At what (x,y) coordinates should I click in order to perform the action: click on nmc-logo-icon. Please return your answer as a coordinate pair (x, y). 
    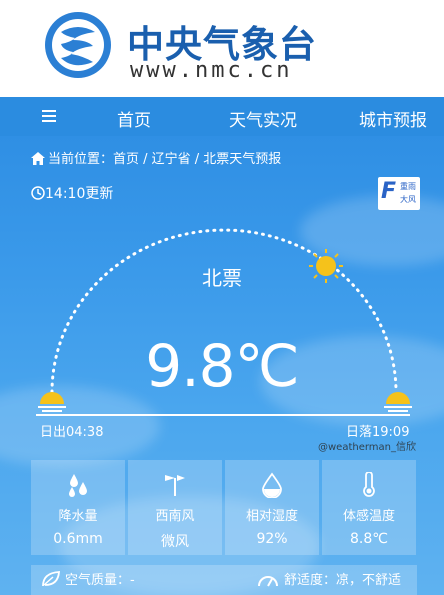
    Looking at the image, I should click on (78, 45).